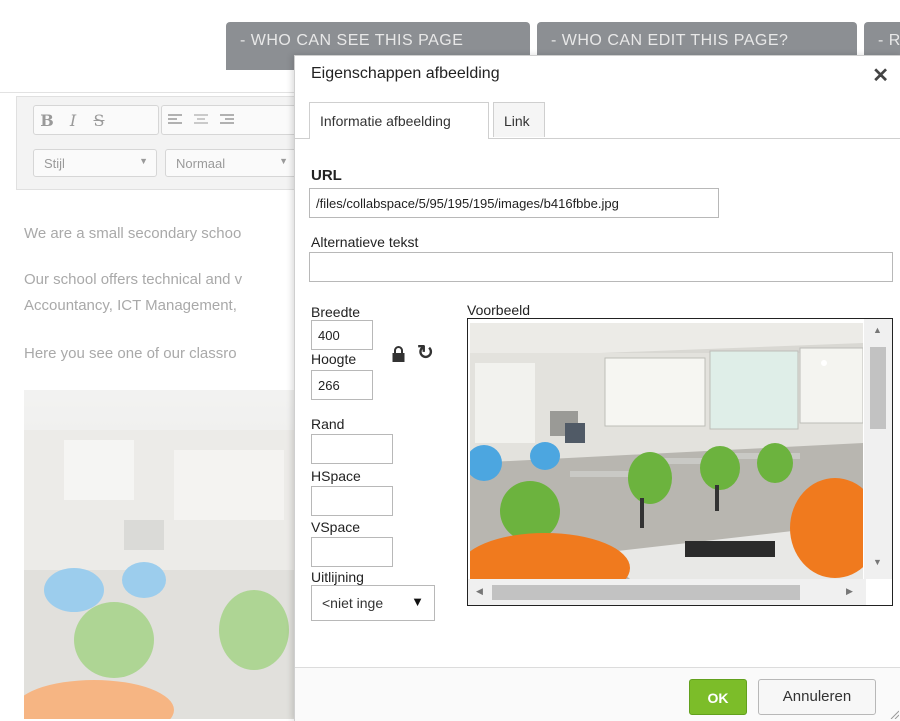 This screenshot has width=900, height=721. I want to click on paragraph-text: Accountancy, ICT Management,, so click(130, 305).